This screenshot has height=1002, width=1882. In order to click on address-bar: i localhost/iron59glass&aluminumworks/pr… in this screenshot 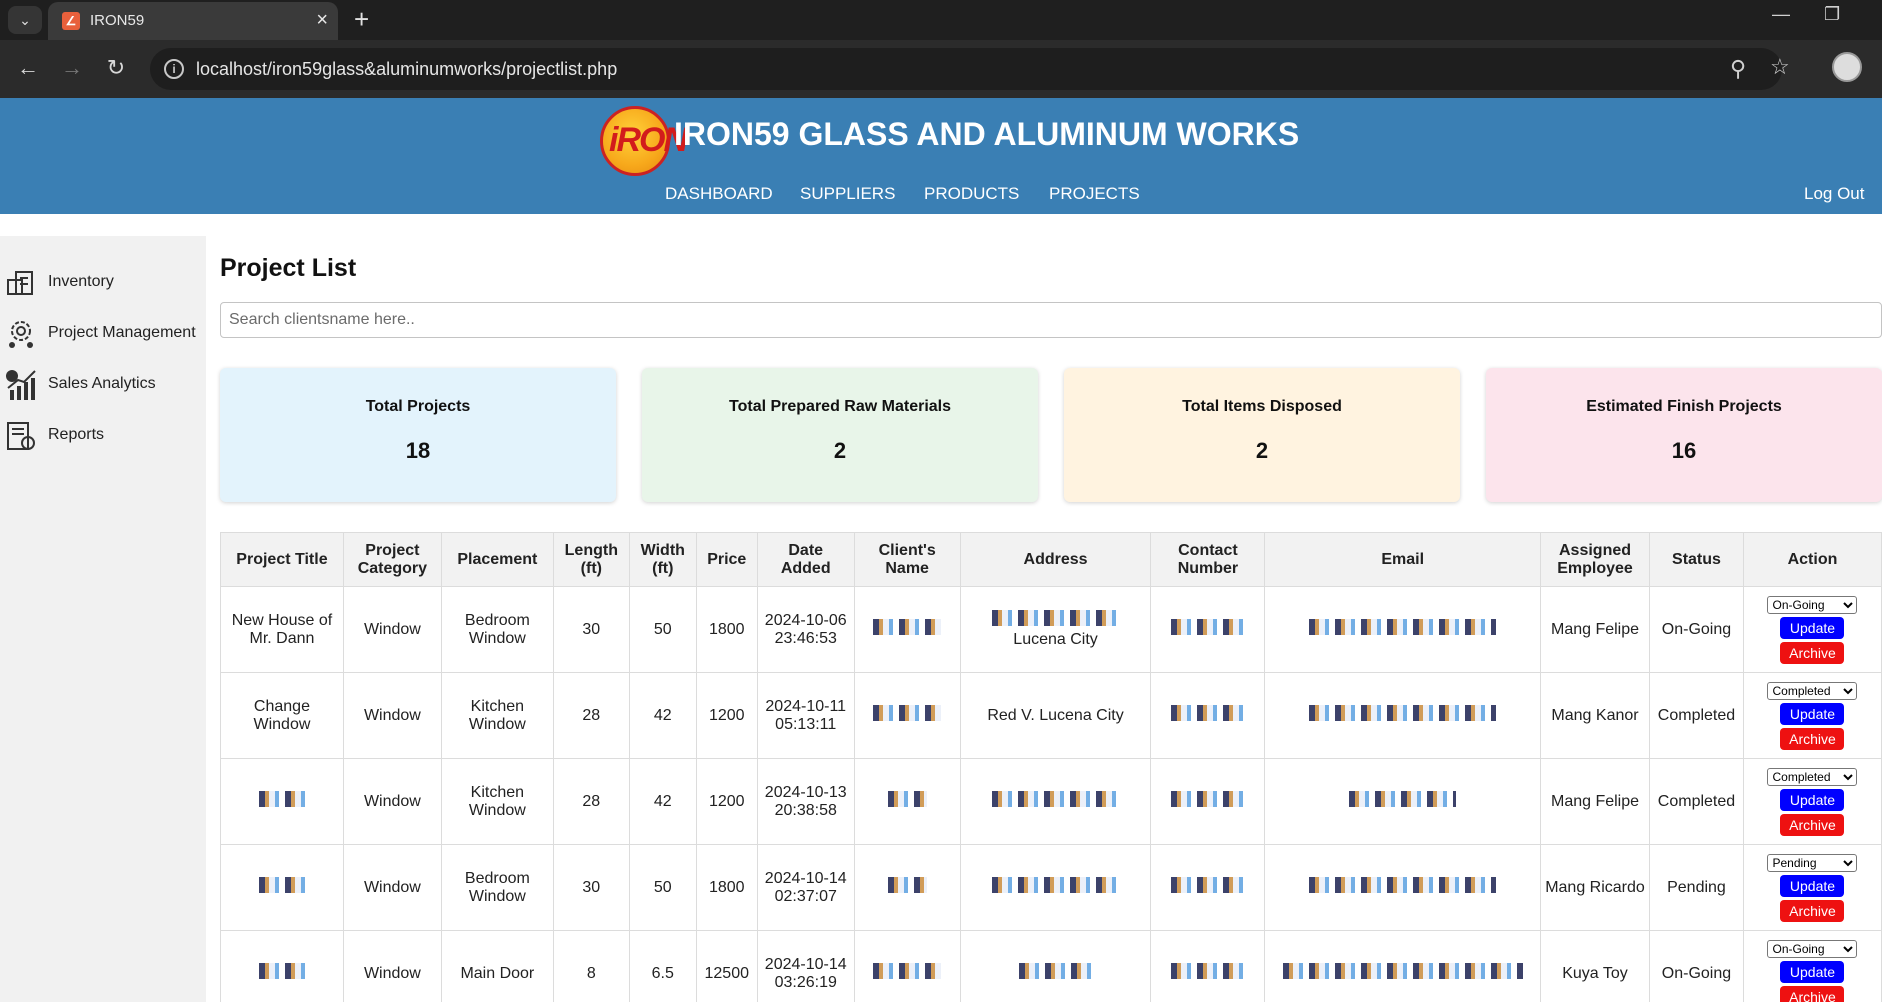, I will do `click(970, 69)`.